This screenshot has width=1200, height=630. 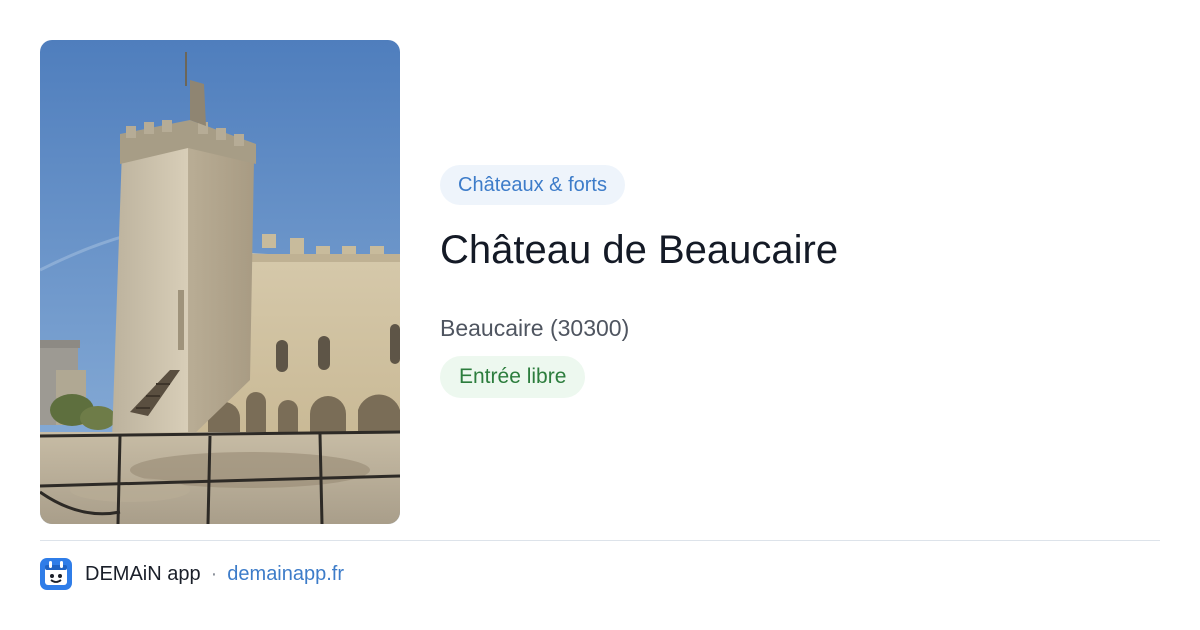 I want to click on app-name: DEMAiN app, so click(x=143, y=573).